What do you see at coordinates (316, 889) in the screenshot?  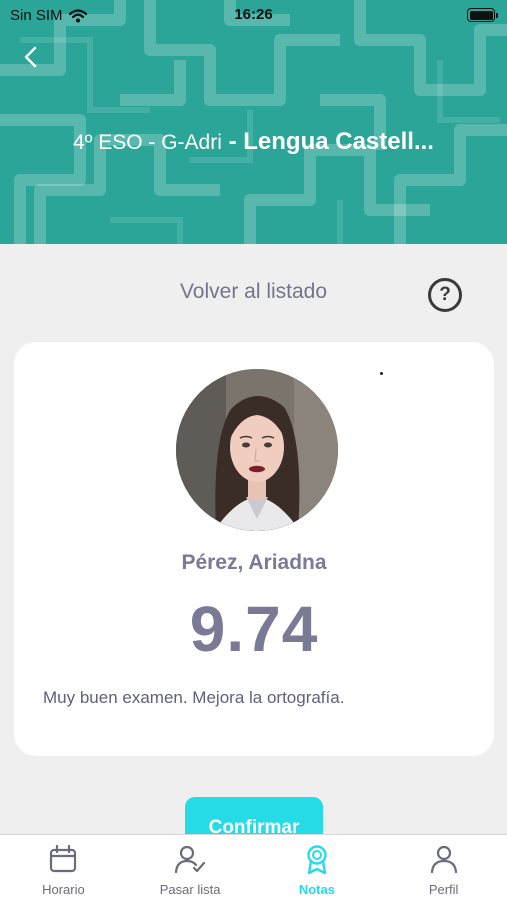 I see `tab-label-notas: Notas` at bounding box center [316, 889].